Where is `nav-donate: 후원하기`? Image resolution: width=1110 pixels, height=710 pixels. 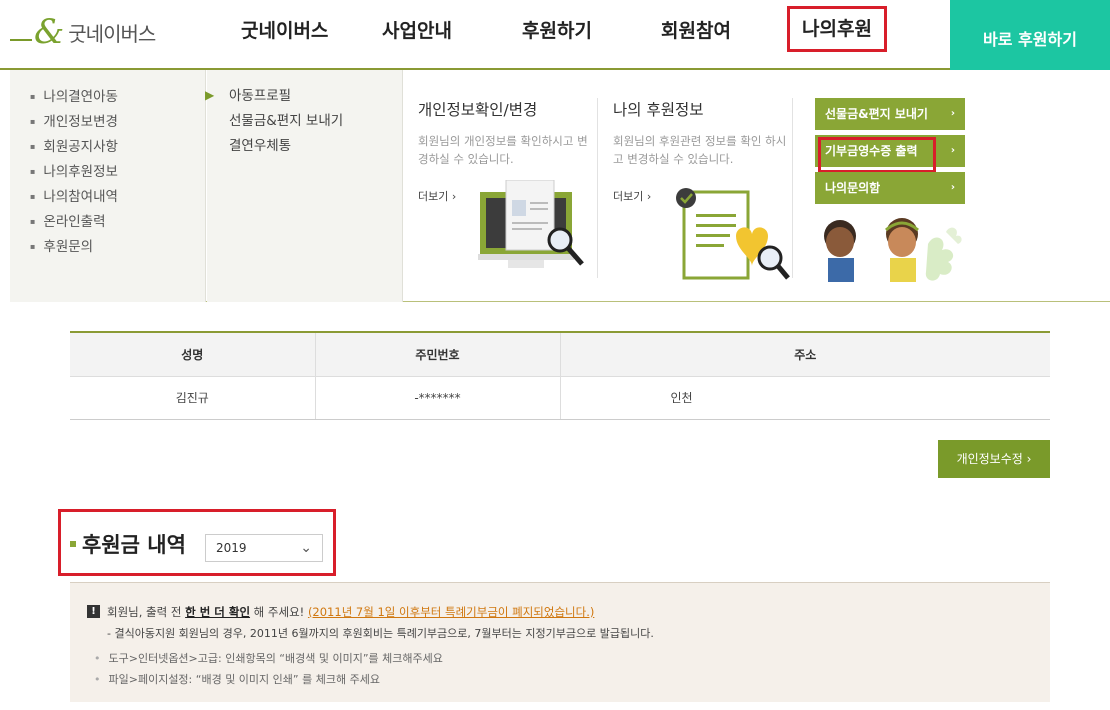 nav-donate: 후원하기 is located at coordinates (557, 29).